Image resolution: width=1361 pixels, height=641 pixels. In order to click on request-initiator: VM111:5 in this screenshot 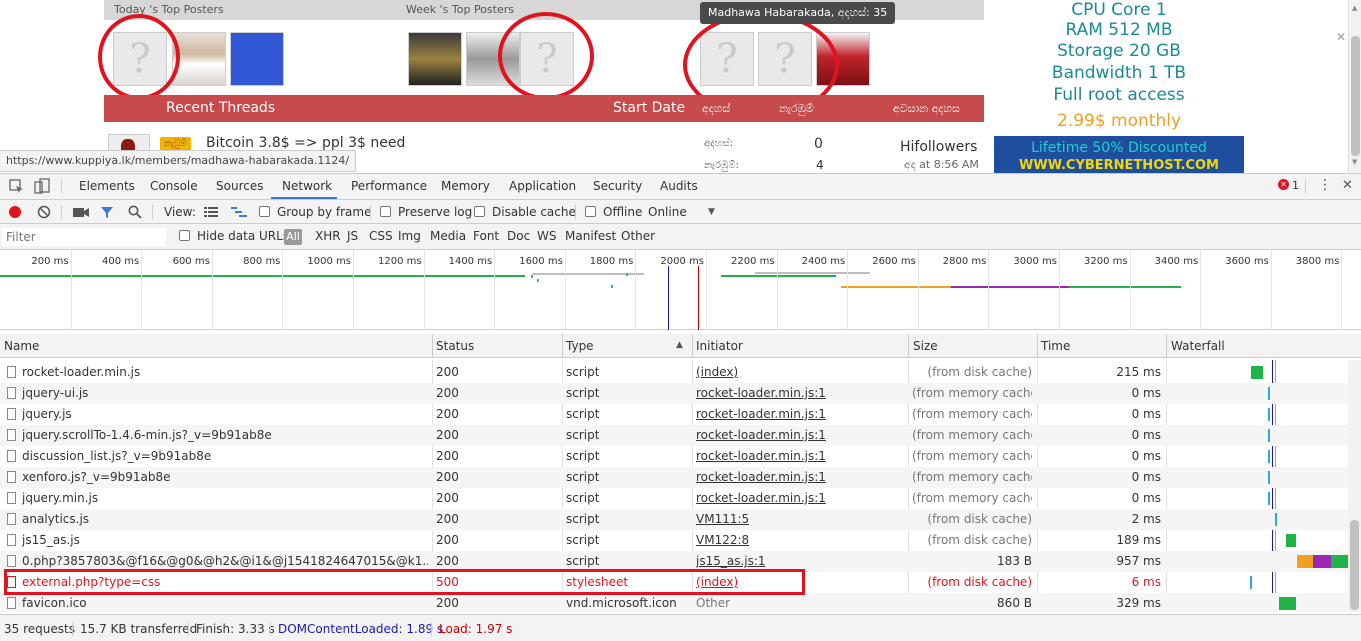, I will do `click(722, 519)`.